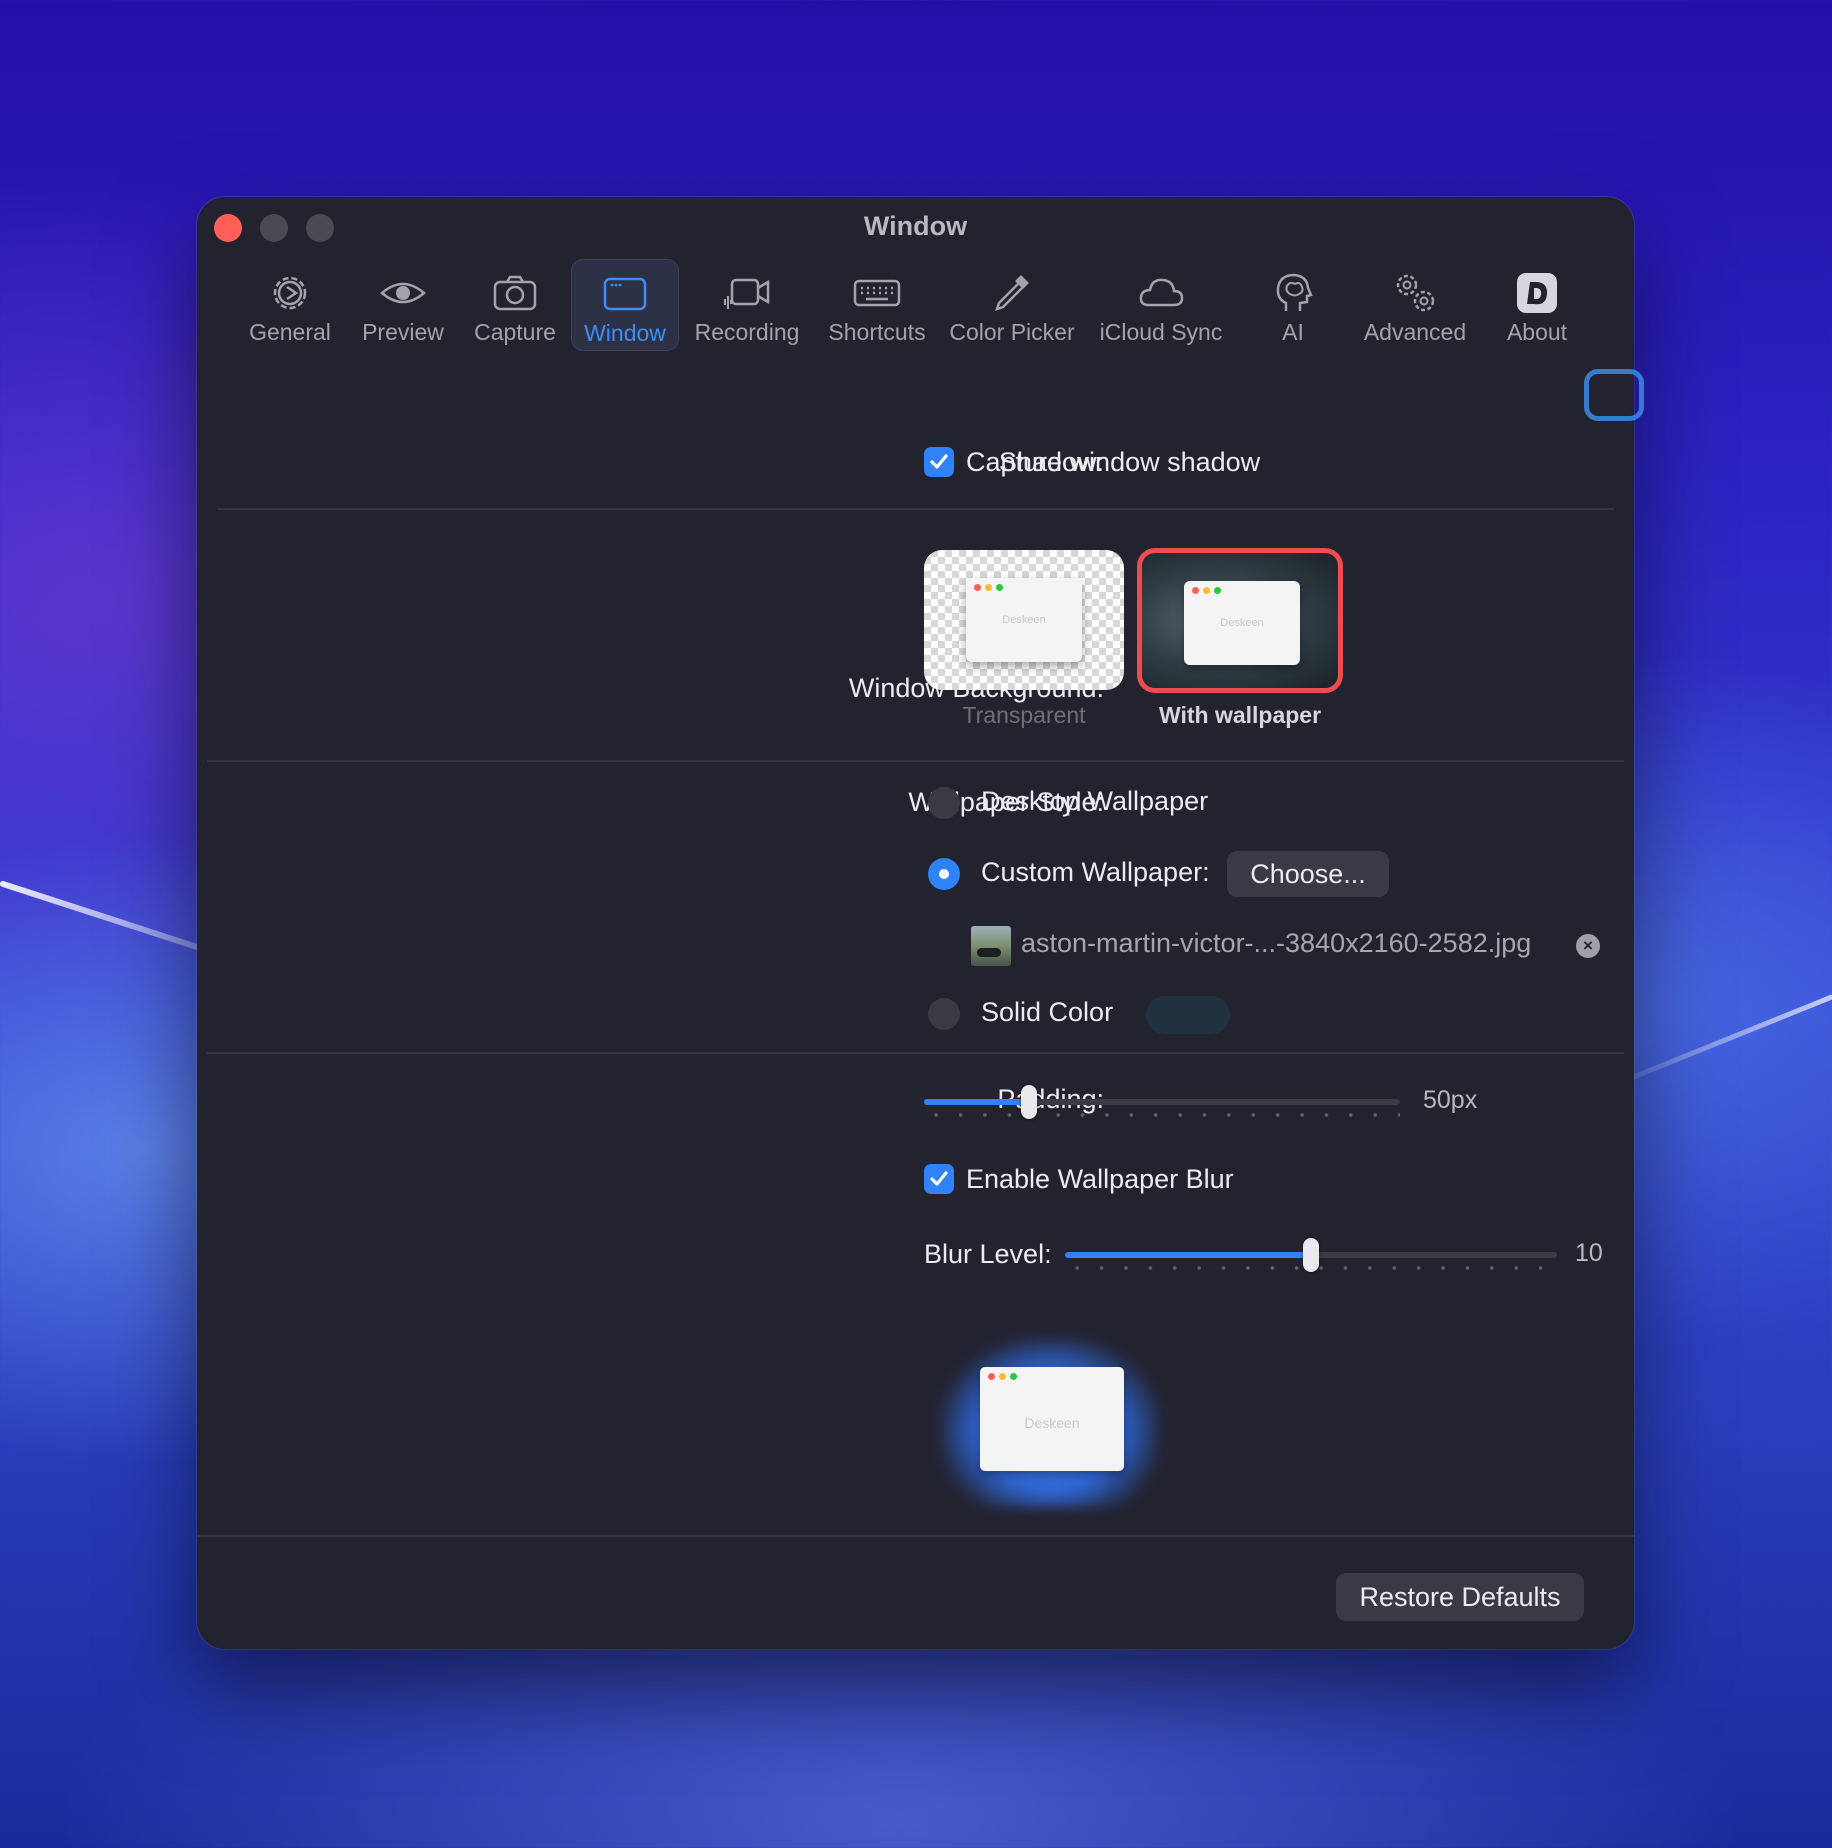  What do you see at coordinates (625, 294) in the screenshot?
I see `window-icon` at bounding box center [625, 294].